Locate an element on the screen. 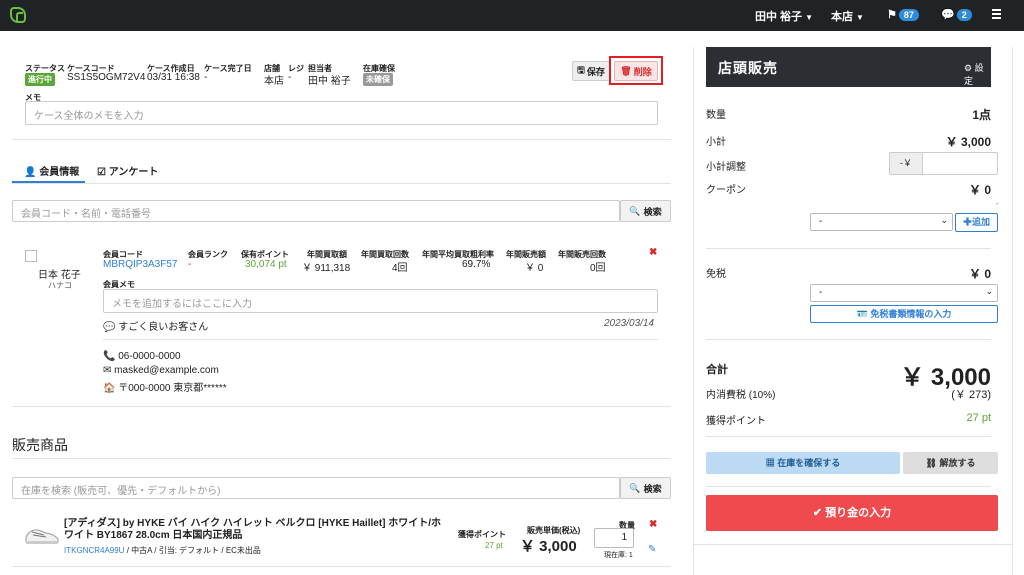  home-icon: 🏠 is located at coordinates (111, 388).